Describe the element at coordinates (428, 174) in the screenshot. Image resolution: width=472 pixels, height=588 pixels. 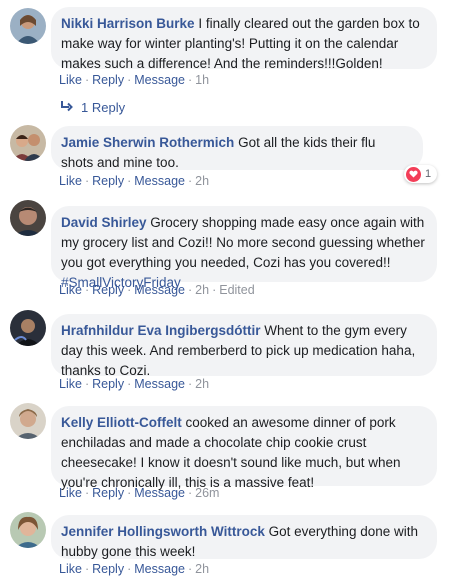
I see `reaction-count: 1` at that location.